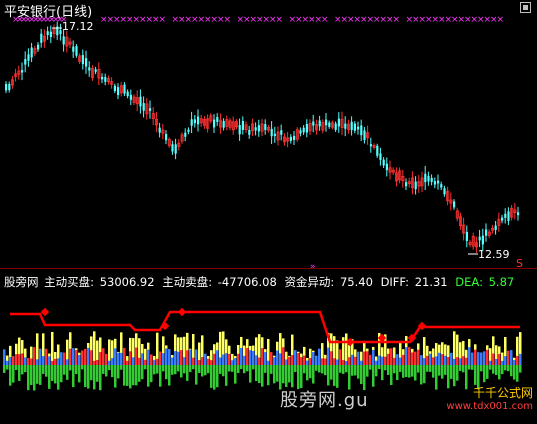  I want to click on brand-name: 千千公式网, so click(502, 393).